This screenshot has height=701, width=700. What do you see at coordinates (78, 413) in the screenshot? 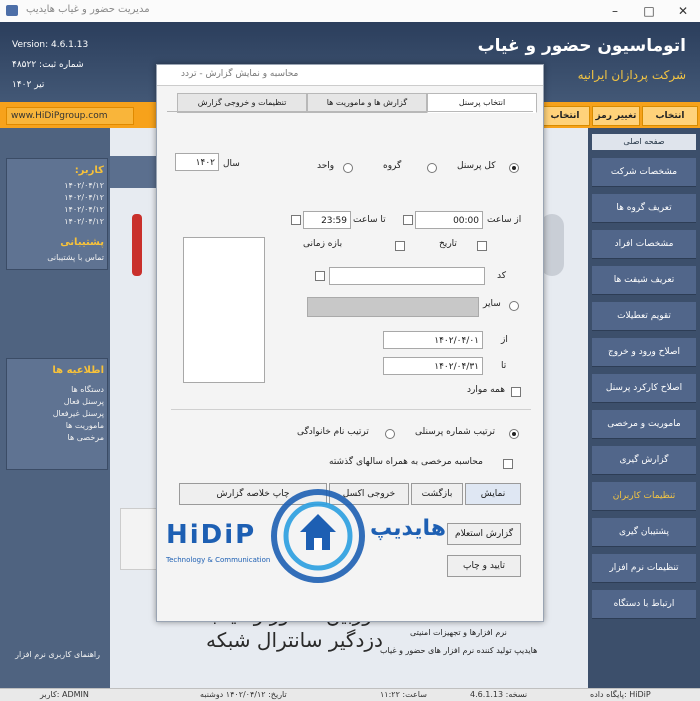
I see `news-line: پرسنل غیرفعال` at bounding box center [78, 413].